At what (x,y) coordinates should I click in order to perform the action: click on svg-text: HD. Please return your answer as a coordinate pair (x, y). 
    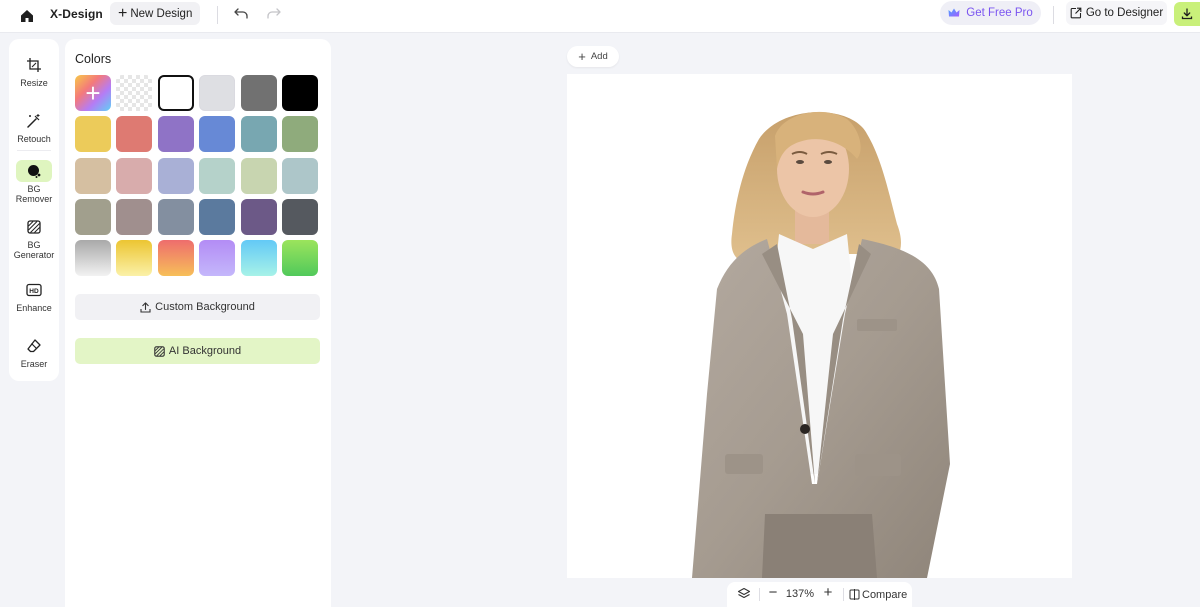
    Looking at the image, I should click on (34, 291).